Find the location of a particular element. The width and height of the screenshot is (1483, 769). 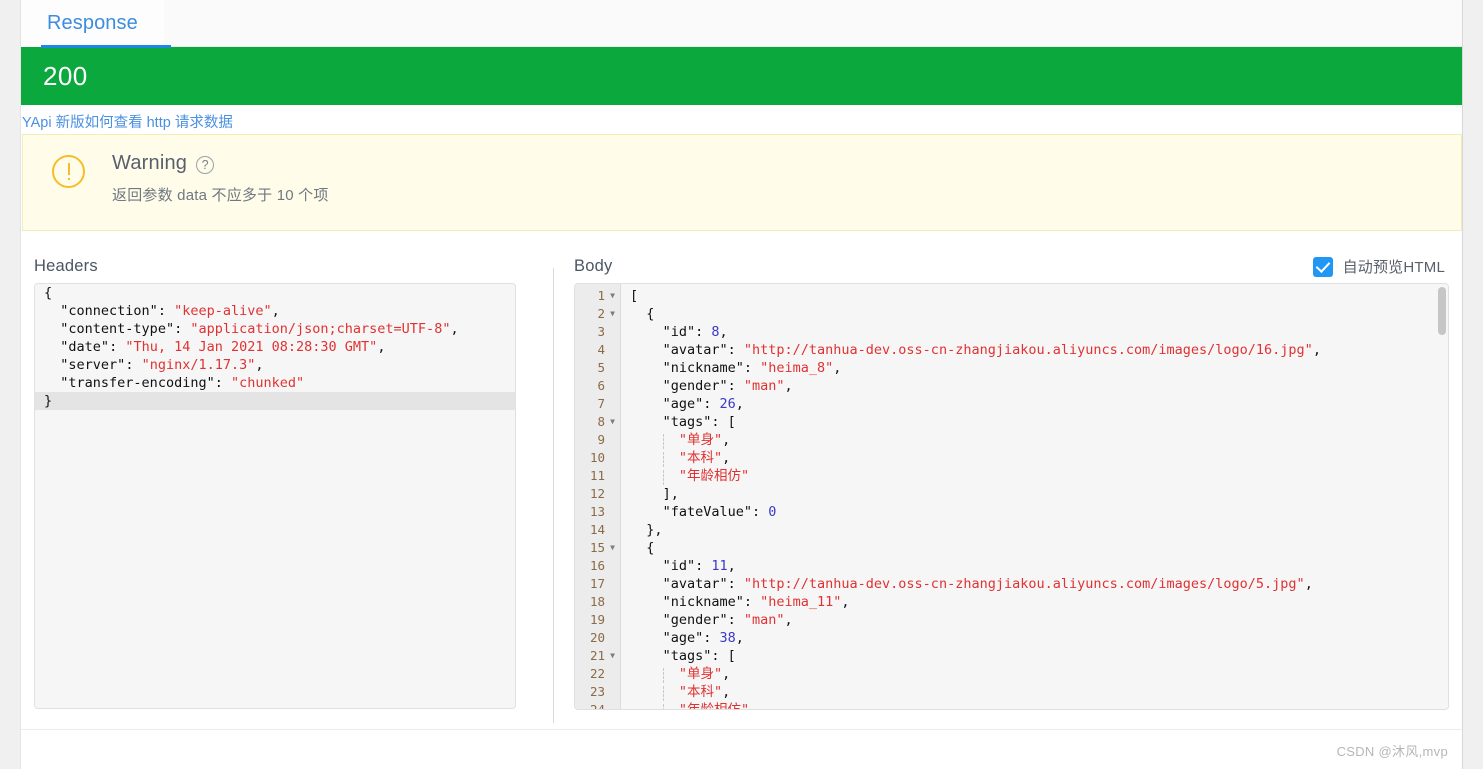

warning-banner: Warning ? 返回参数 data 不应多于 10 个项 is located at coordinates (742, 182).